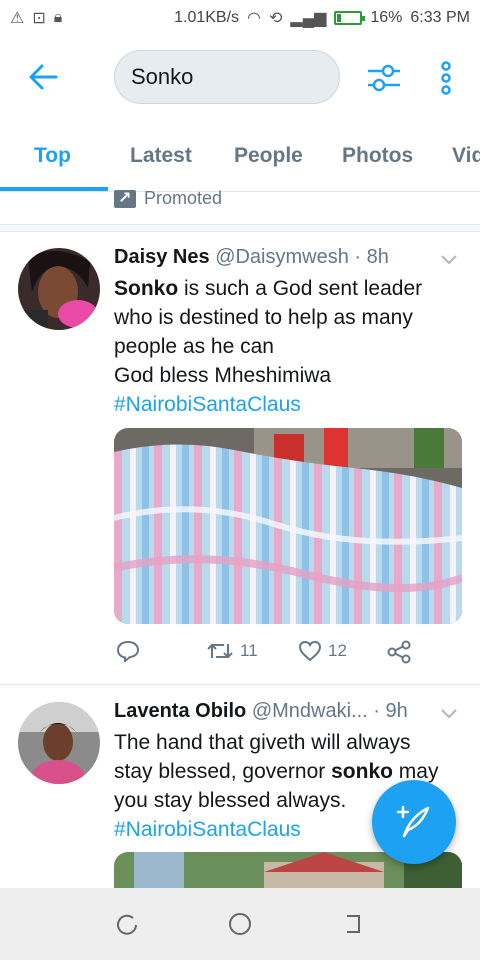 The width and height of the screenshot is (480, 960). Describe the element at coordinates (207, 17) in the screenshot. I see `network-speed: 1.01KB/s` at that location.